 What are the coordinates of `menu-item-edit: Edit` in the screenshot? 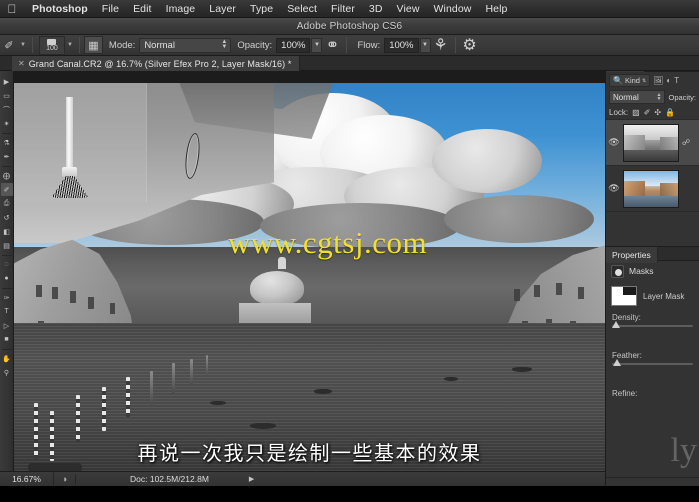 It's located at (142, 9).